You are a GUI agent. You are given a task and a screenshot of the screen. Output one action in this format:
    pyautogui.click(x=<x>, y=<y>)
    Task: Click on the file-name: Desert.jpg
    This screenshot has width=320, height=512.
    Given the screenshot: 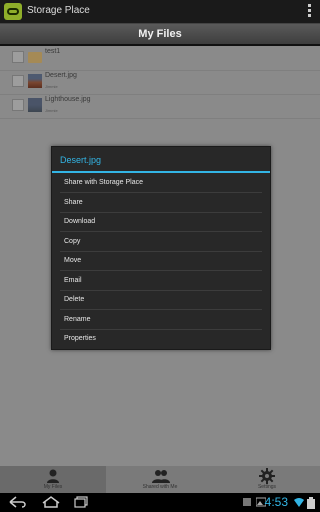 What is the action you would take?
    pyautogui.click(x=61, y=75)
    